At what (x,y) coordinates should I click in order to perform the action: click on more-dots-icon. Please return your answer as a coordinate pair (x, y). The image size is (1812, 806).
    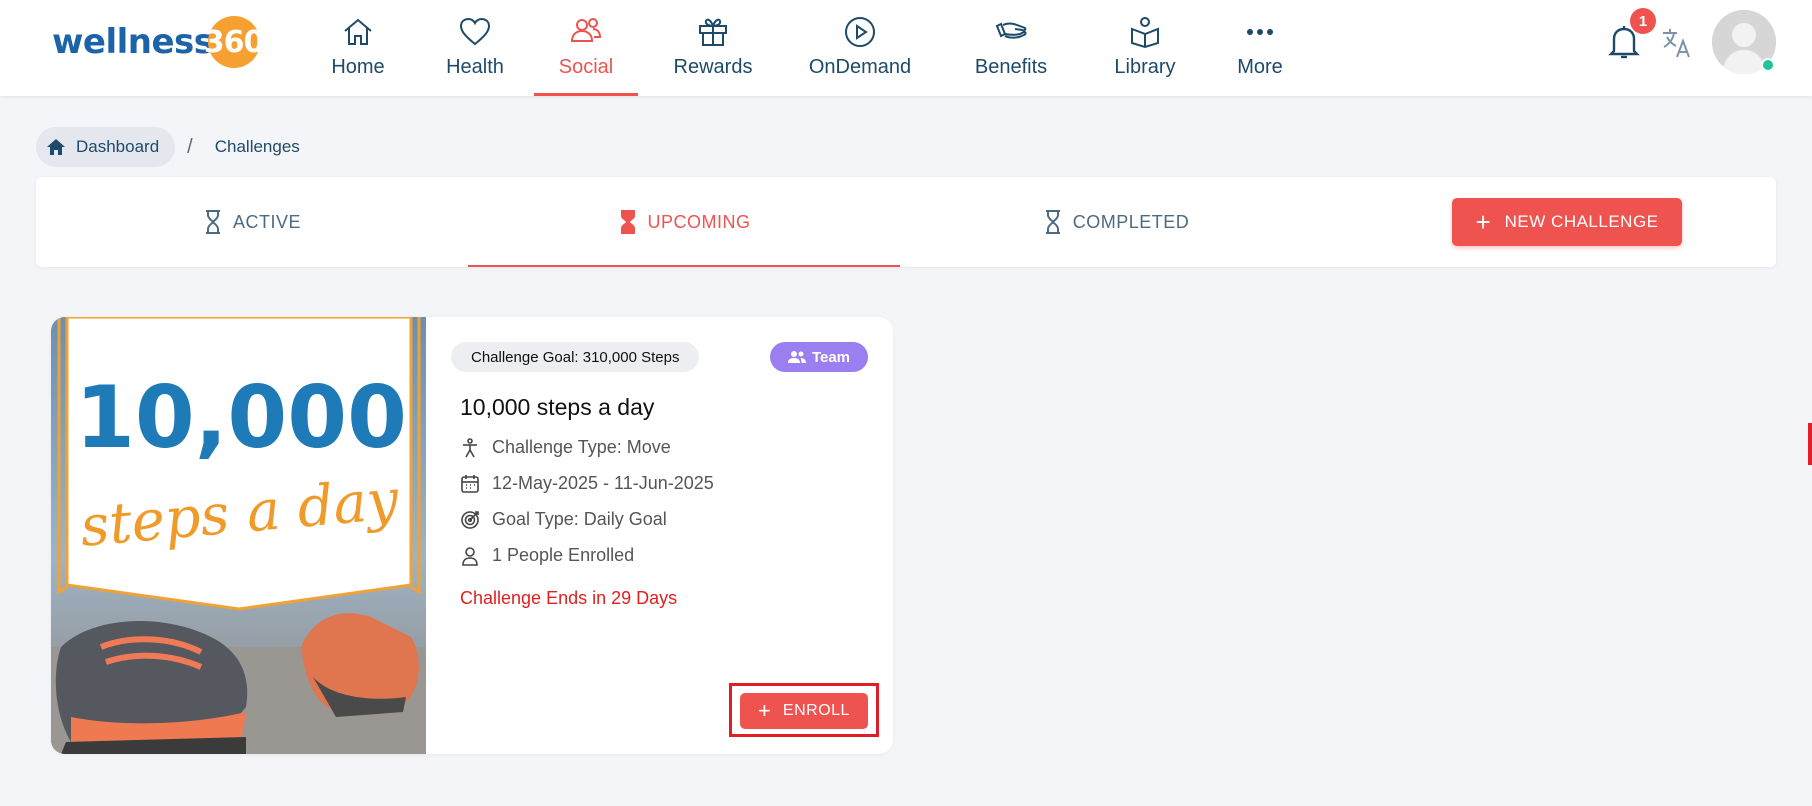
    Looking at the image, I should click on (1260, 32).